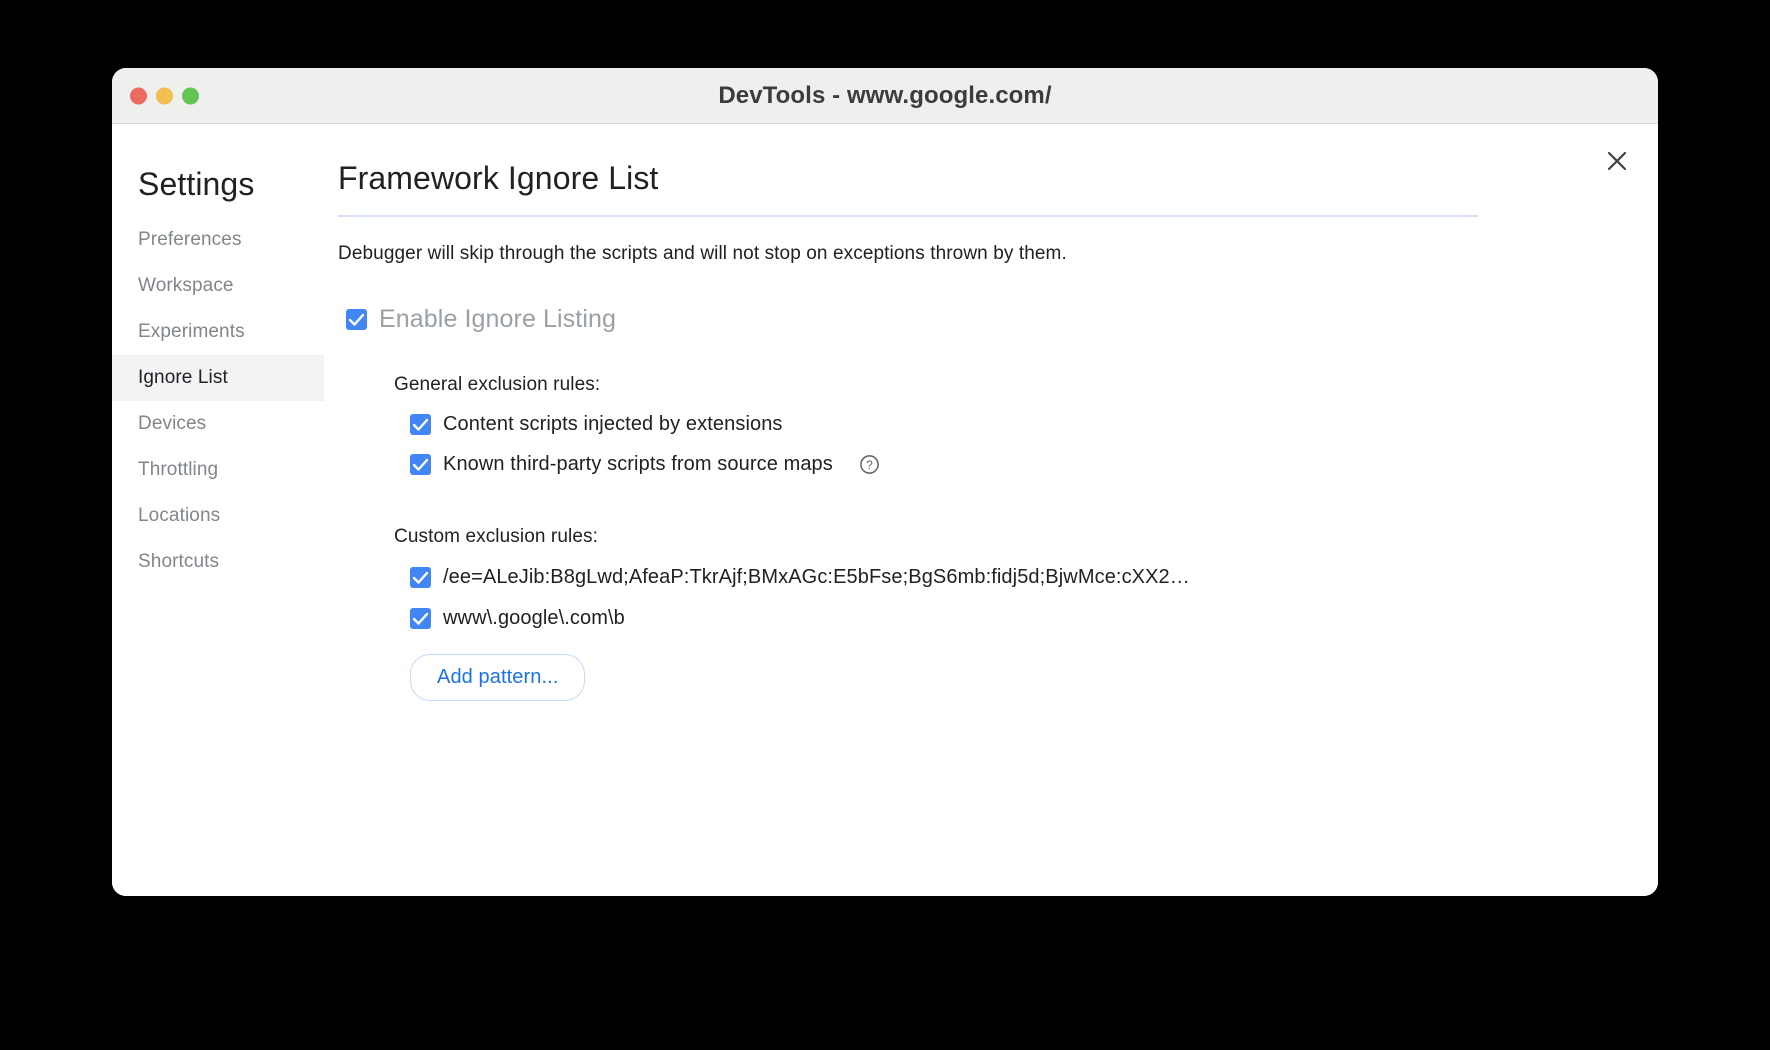 This screenshot has width=1770, height=1050. I want to click on custom-exclusion-rules-title: Custom exclusion rules:, so click(496, 536).